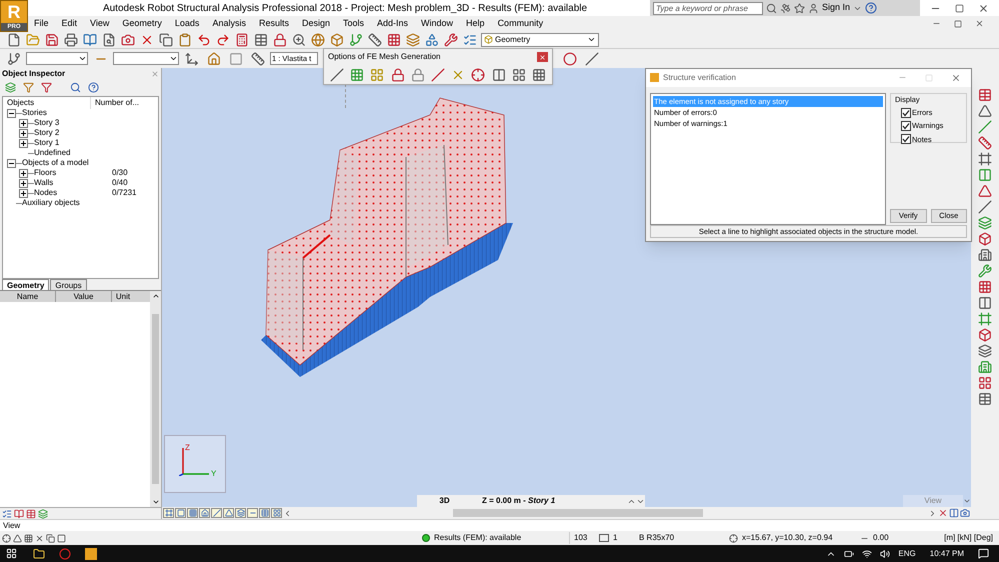 Image resolution: width=999 pixels, height=562 pixels. What do you see at coordinates (146, 58) in the screenshot?
I see `dropdown-field` at bounding box center [146, 58].